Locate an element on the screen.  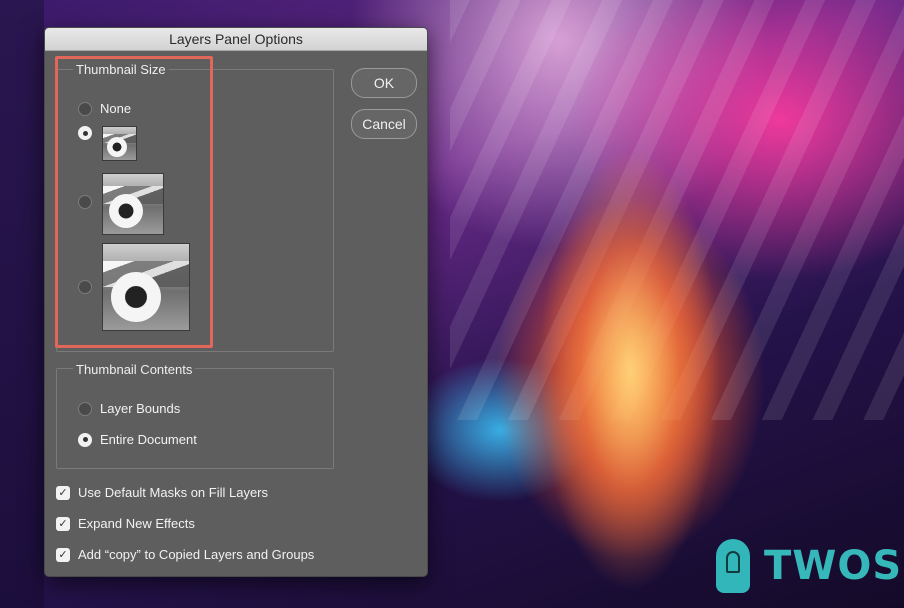
canvas-left-edge is located at coordinates (22, 304).